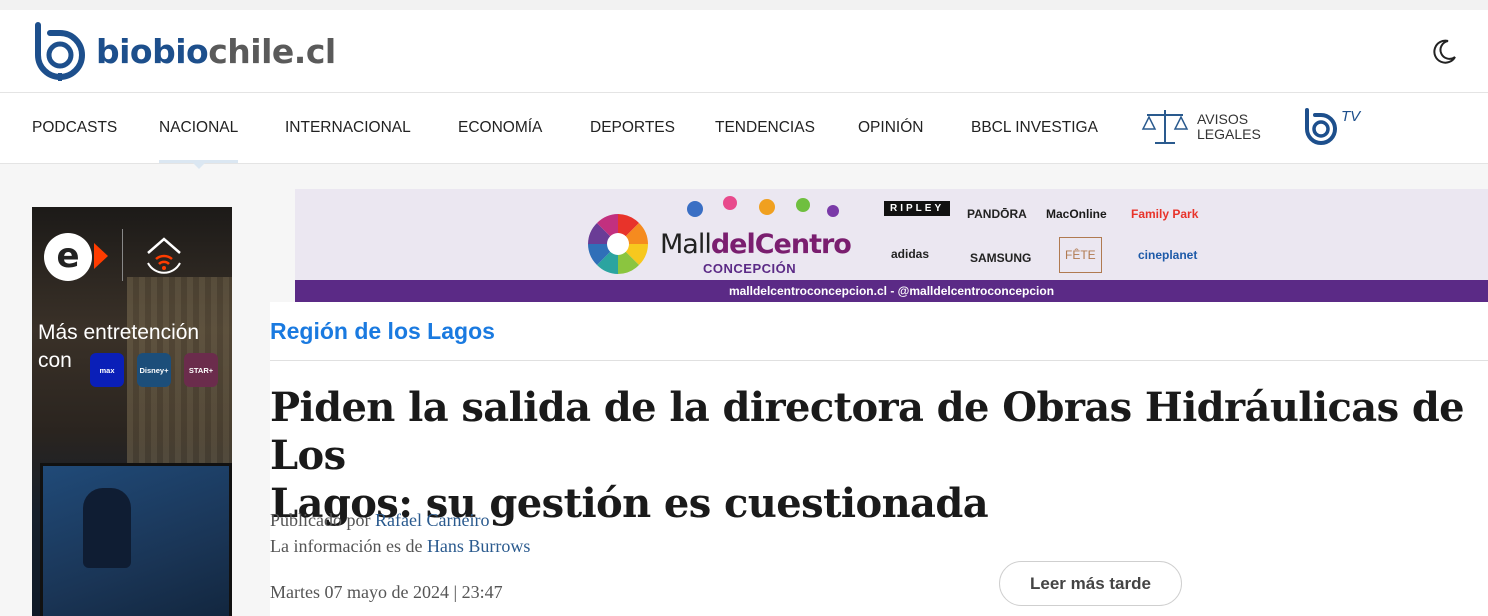 The width and height of the screenshot is (1488, 616). What do you see at coordinates (1001, 258) in the screenshot?
I see `brand-samsung: SAMSUNG` at bounding box center [1001, 258].